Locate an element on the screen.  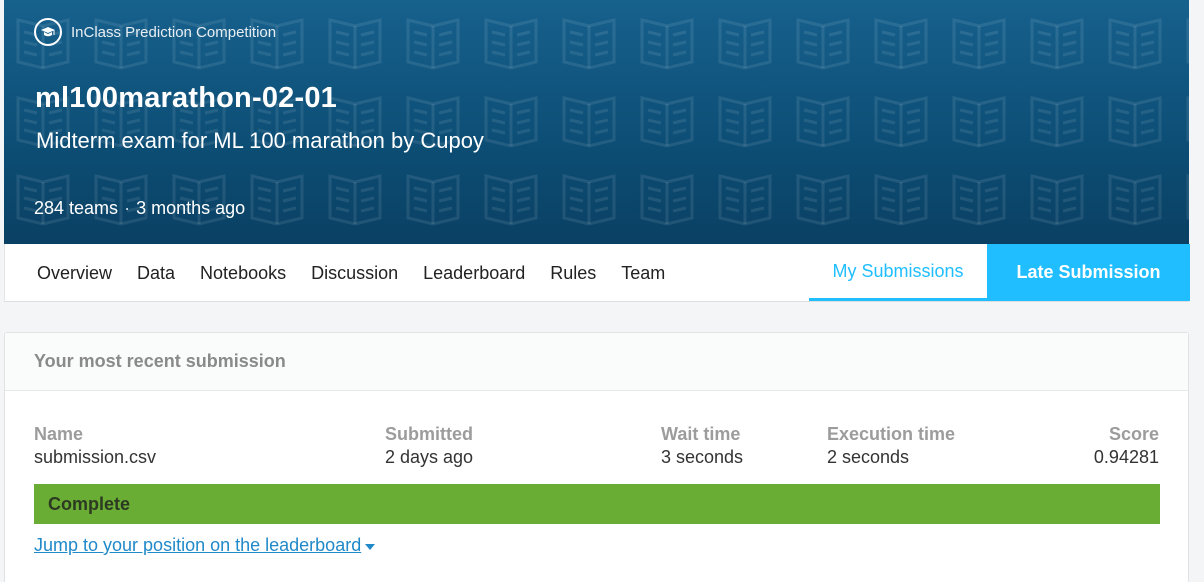
tab-rules: Rules is located at coordinates (573, 273).